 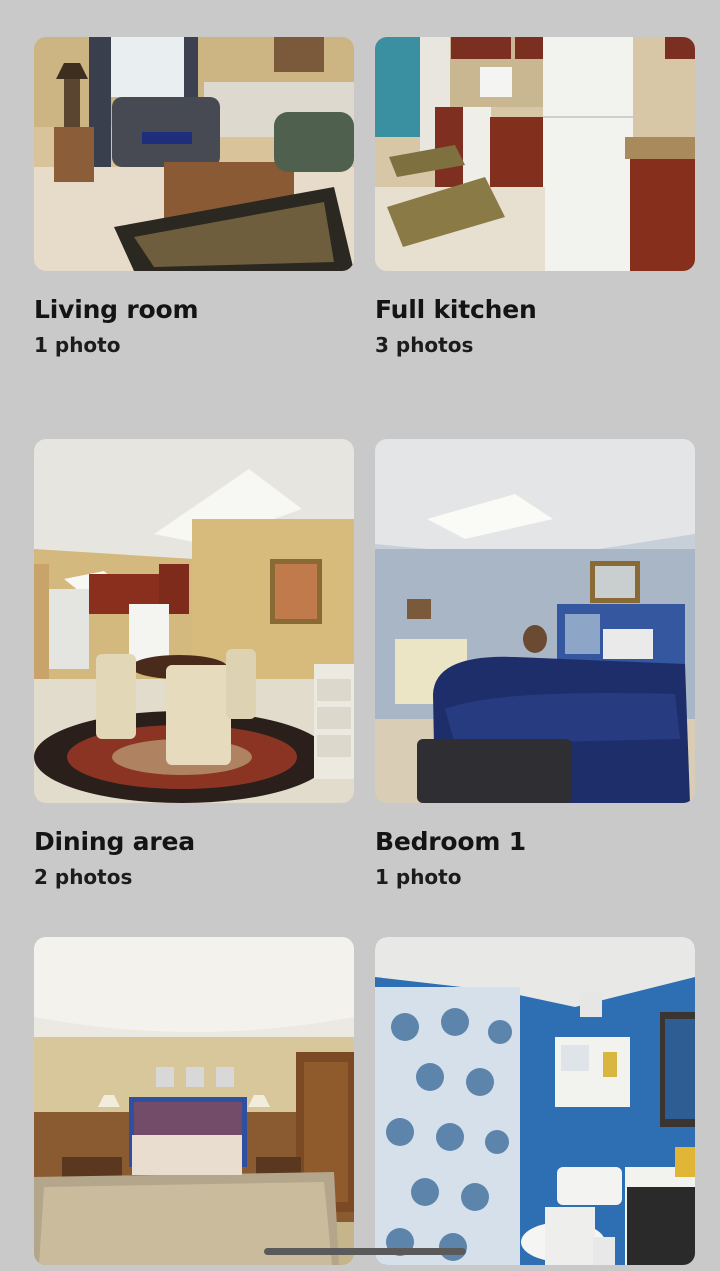 I want to click on living-room-photo, so click(x=194, y=154).